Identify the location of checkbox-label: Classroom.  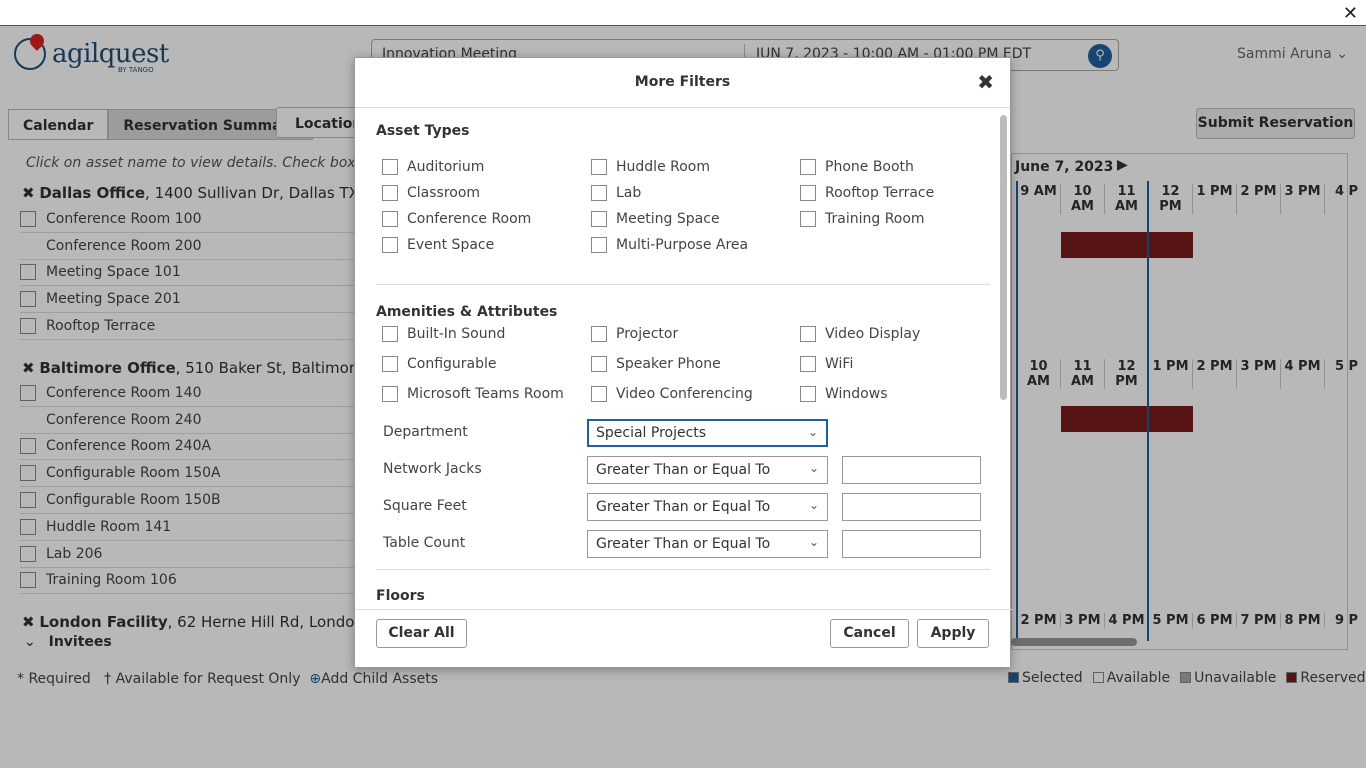
(443, 193).